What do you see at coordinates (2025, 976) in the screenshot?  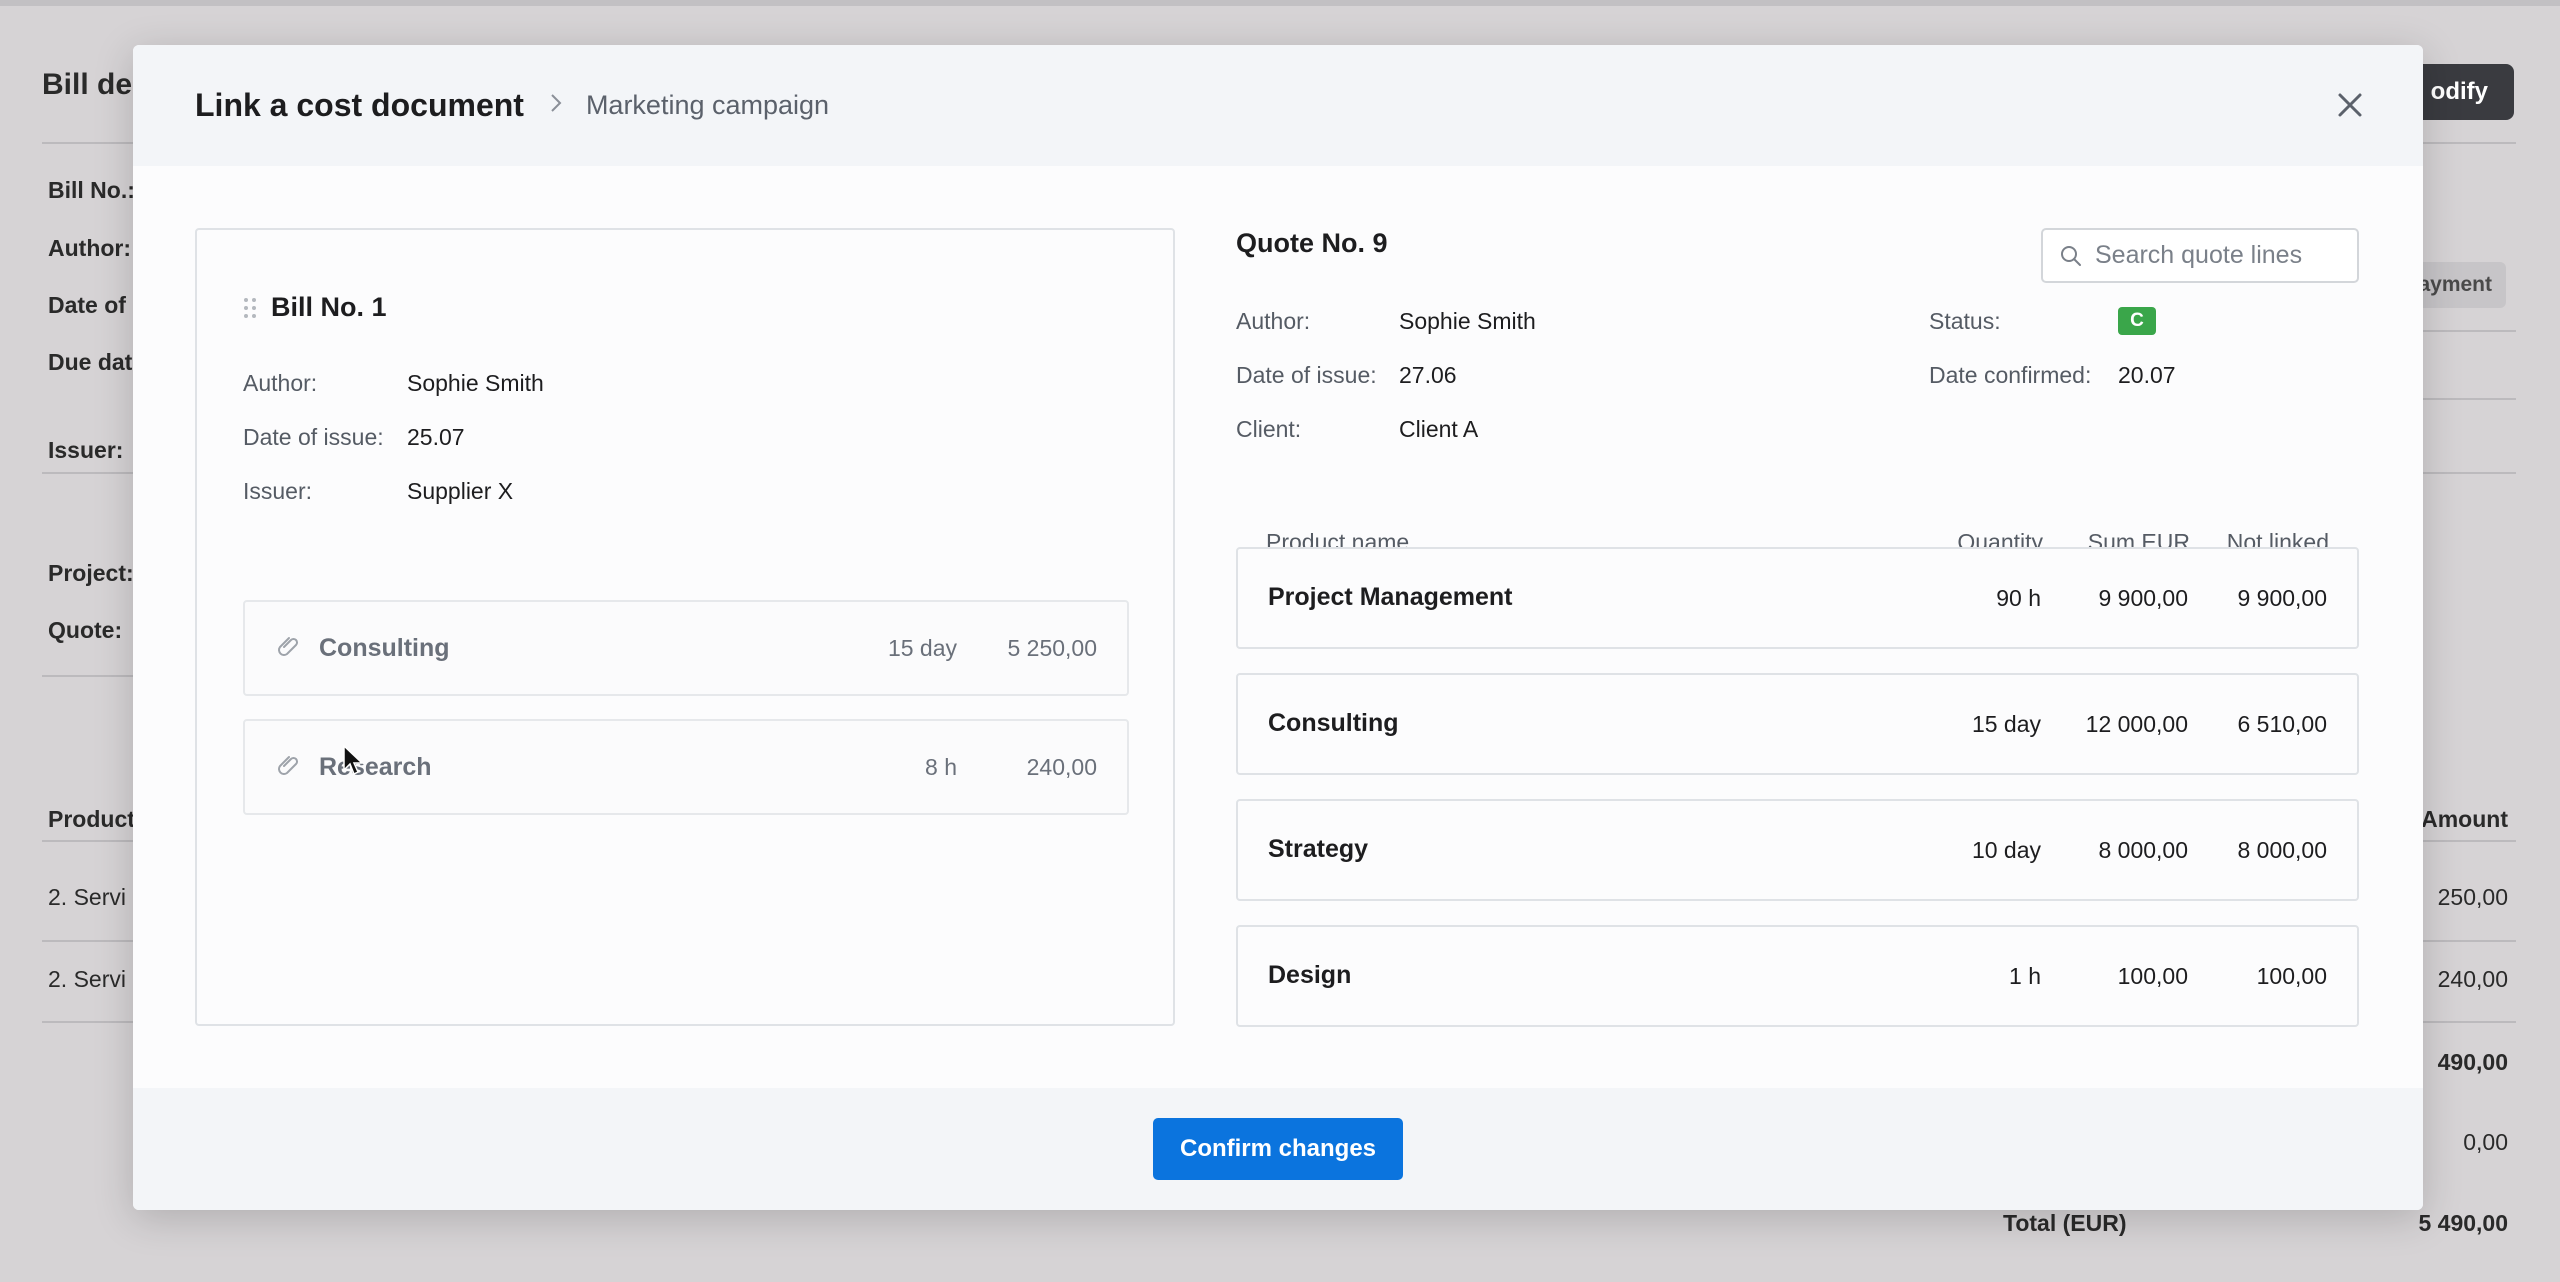 I see `quote-line-qty: 1 h` at bounding box center [2025, 976].